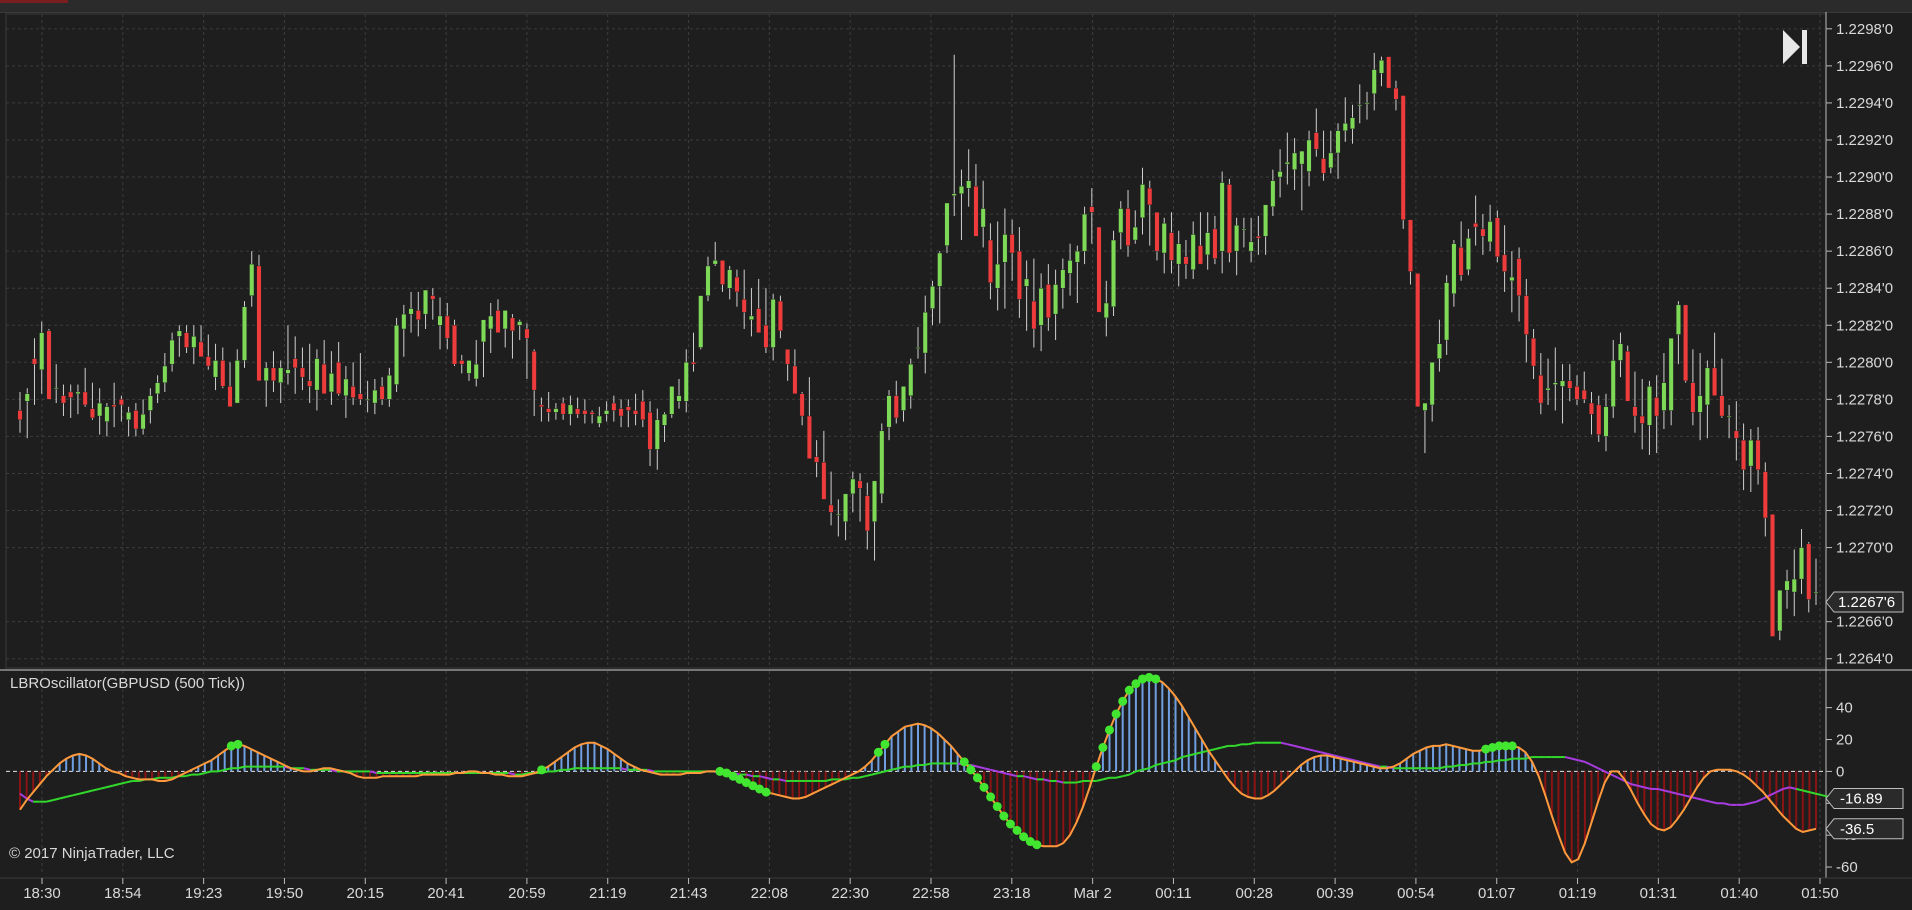  Describe the element at coordinates (1335, 893) in the screenshot. I see `time-tick-label: 00:39` at that location.